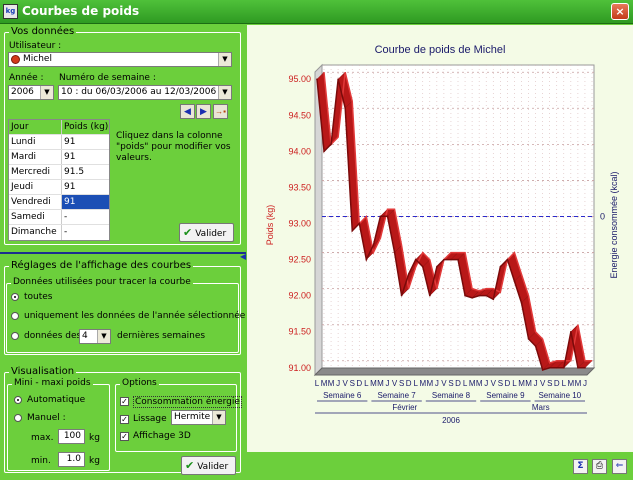 The height and width of the screenshot is (480, 633). What do you see at coordinates (619, 466) in the screenshot?
I see `back-icon: ⇐` at bounding box center [619, 466].